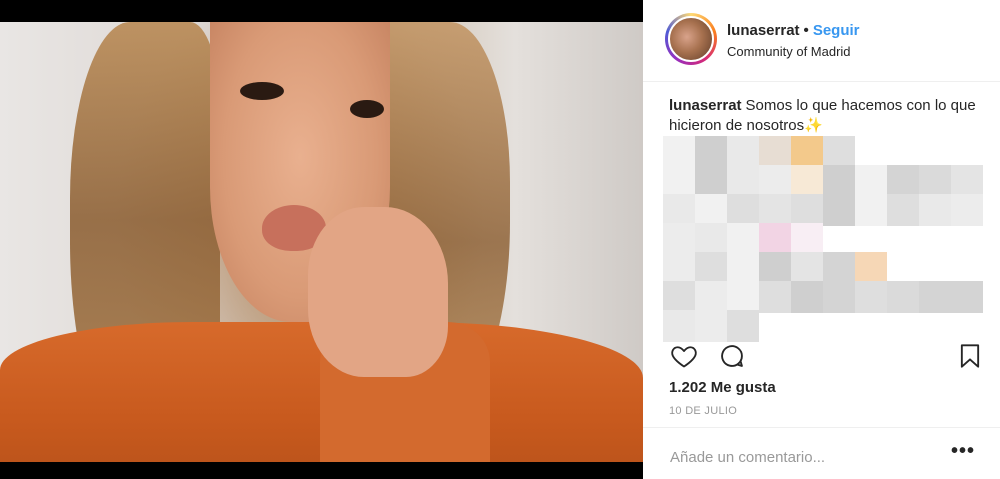 This screenshot has height=479, width=1000. What do you see at coordinates (722, 387) in the screenshot?
I see `like-count: 1.202 Me gusta` at bounding box center [722, 387].